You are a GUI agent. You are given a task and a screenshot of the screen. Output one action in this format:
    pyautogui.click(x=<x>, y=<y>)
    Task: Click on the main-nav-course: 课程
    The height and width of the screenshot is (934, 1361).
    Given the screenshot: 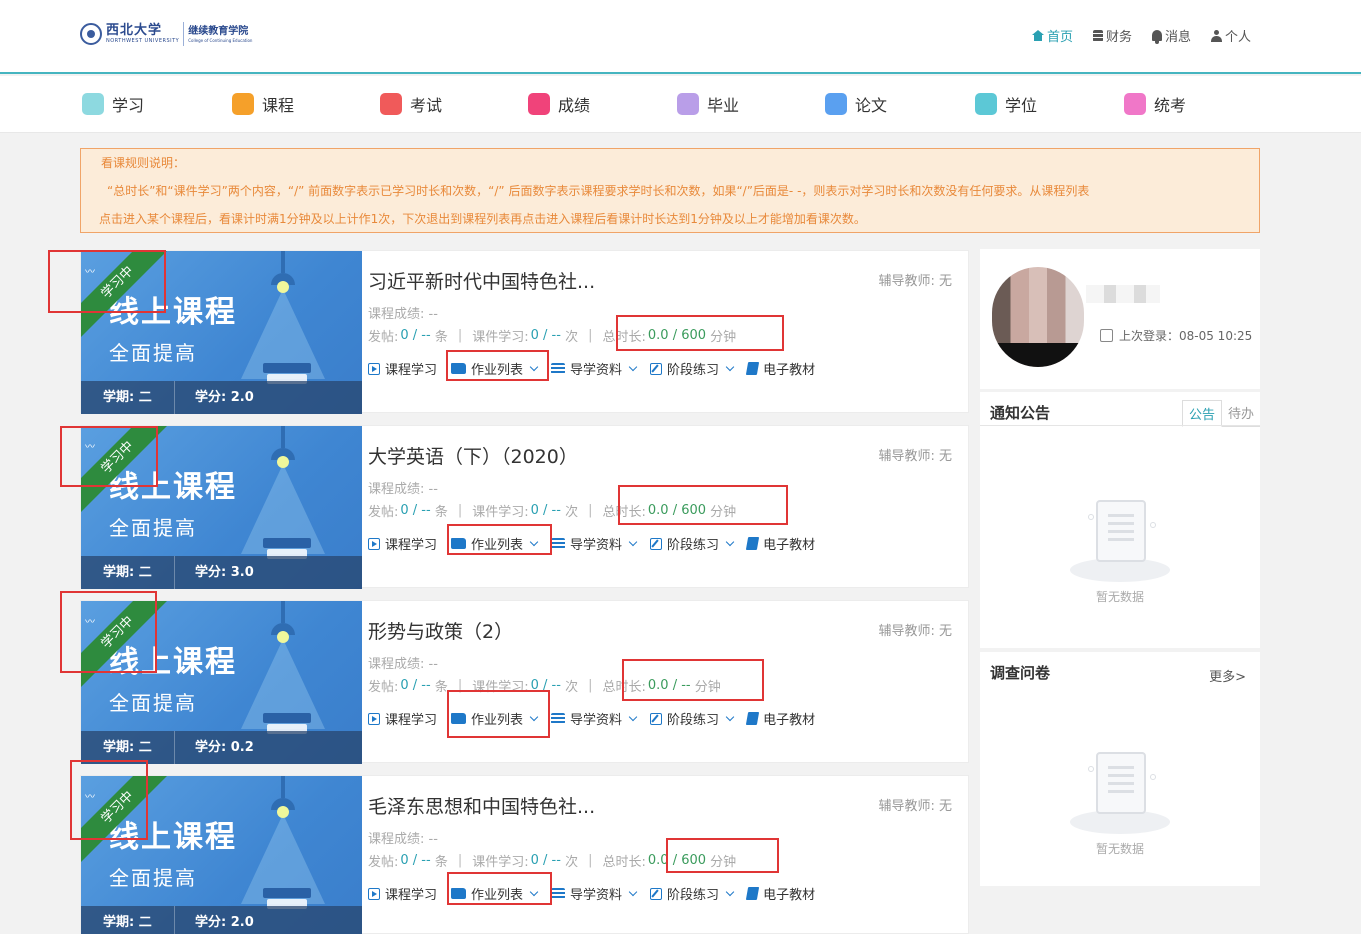 What is the action you would take?
    pyautogui.click(x=263, y=104)
    